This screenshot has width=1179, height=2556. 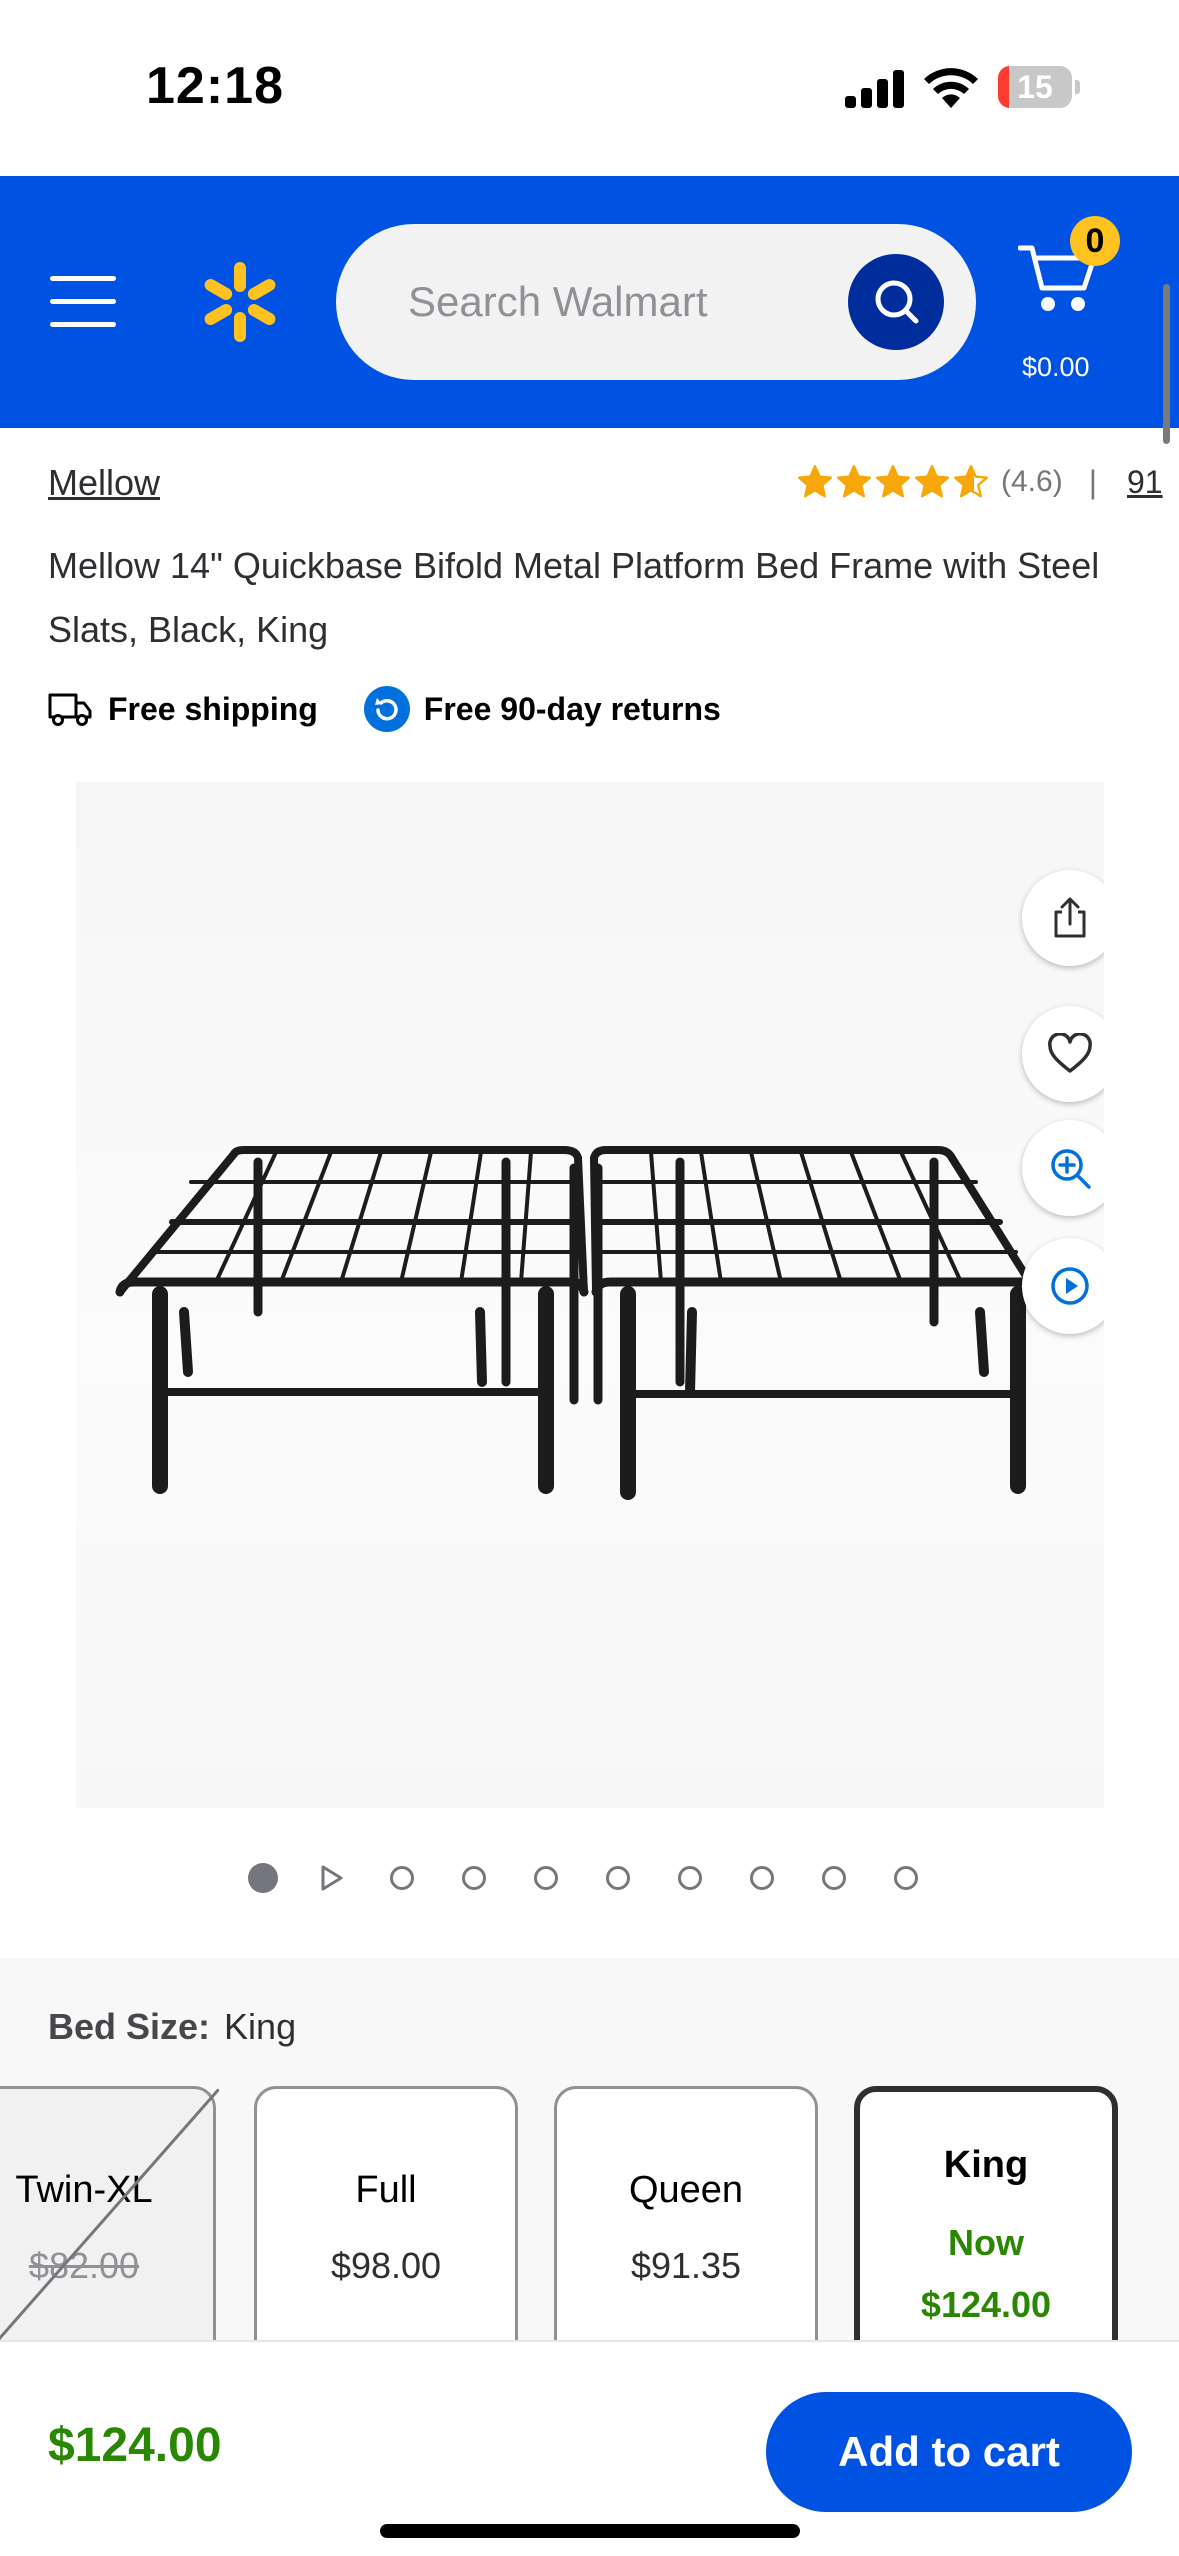 What do you see at coordinates (971, 481) in the screenshot?
I see `star-partial-icon` at bounding box center [971, 481].